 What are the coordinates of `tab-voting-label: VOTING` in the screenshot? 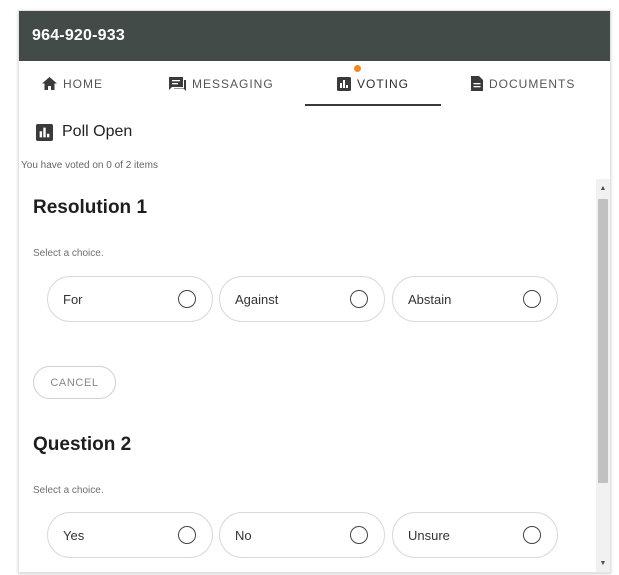 It's located at (383, 83).